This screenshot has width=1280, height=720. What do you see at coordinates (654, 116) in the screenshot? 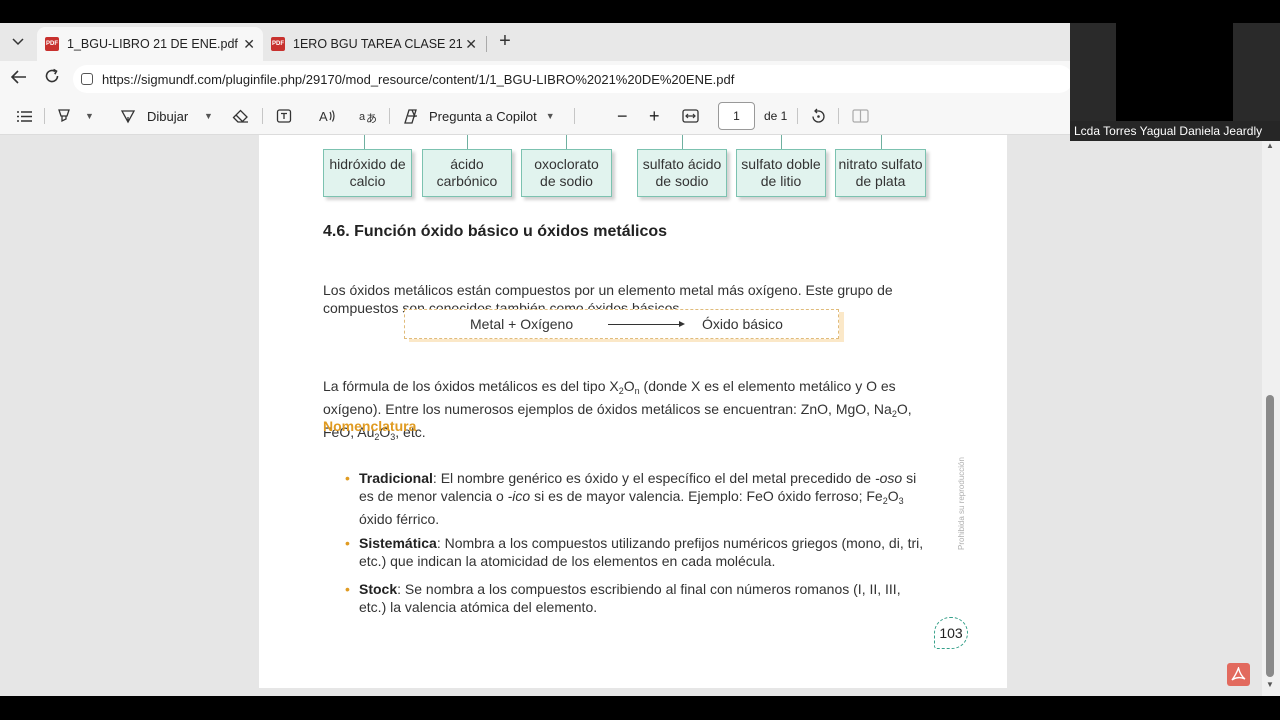
I see `zoom-in-icon: +` at bounding box center [654, 116].